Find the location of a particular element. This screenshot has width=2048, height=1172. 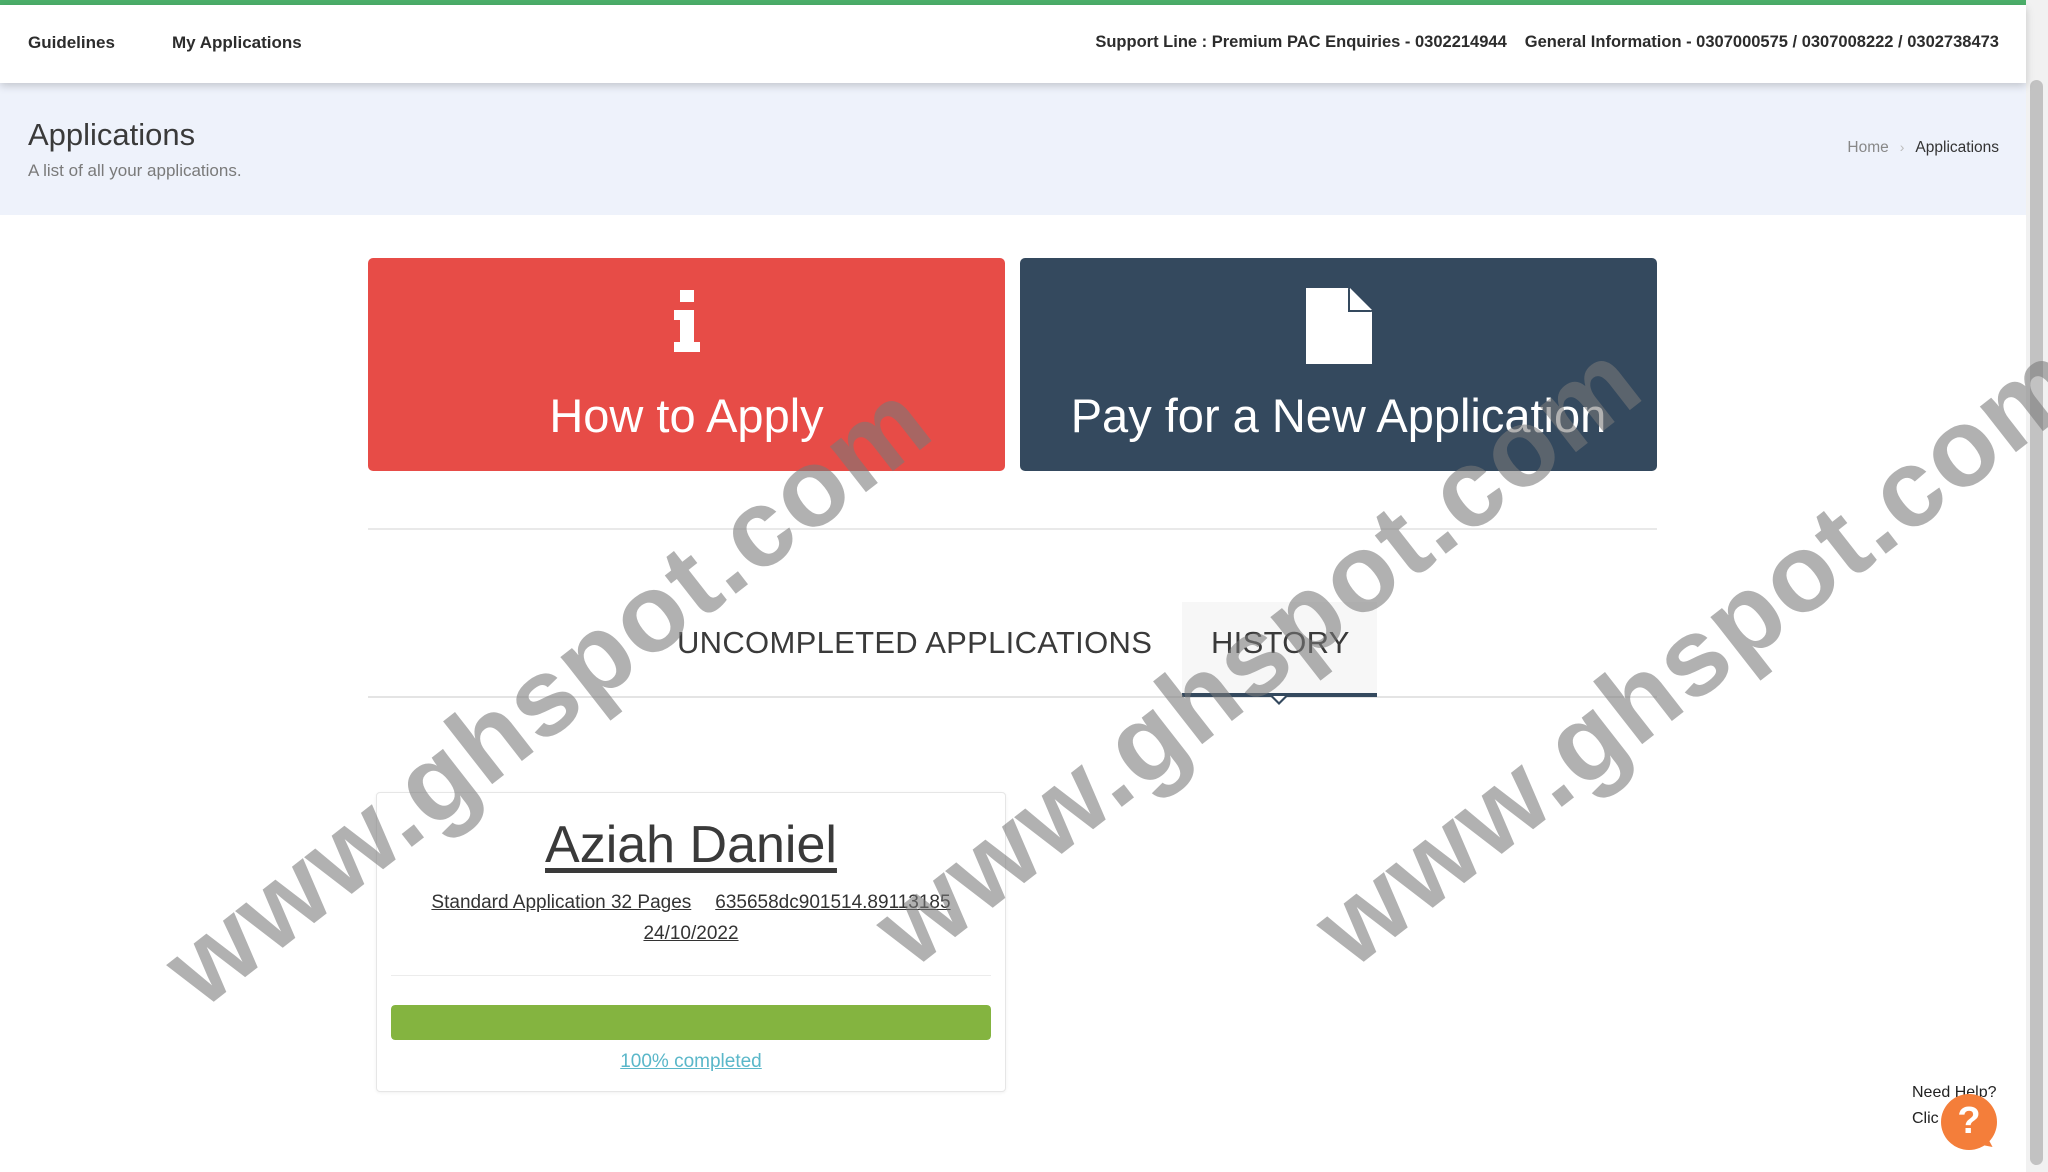

question-icon: ? is located at coordinates (1969, 1121).